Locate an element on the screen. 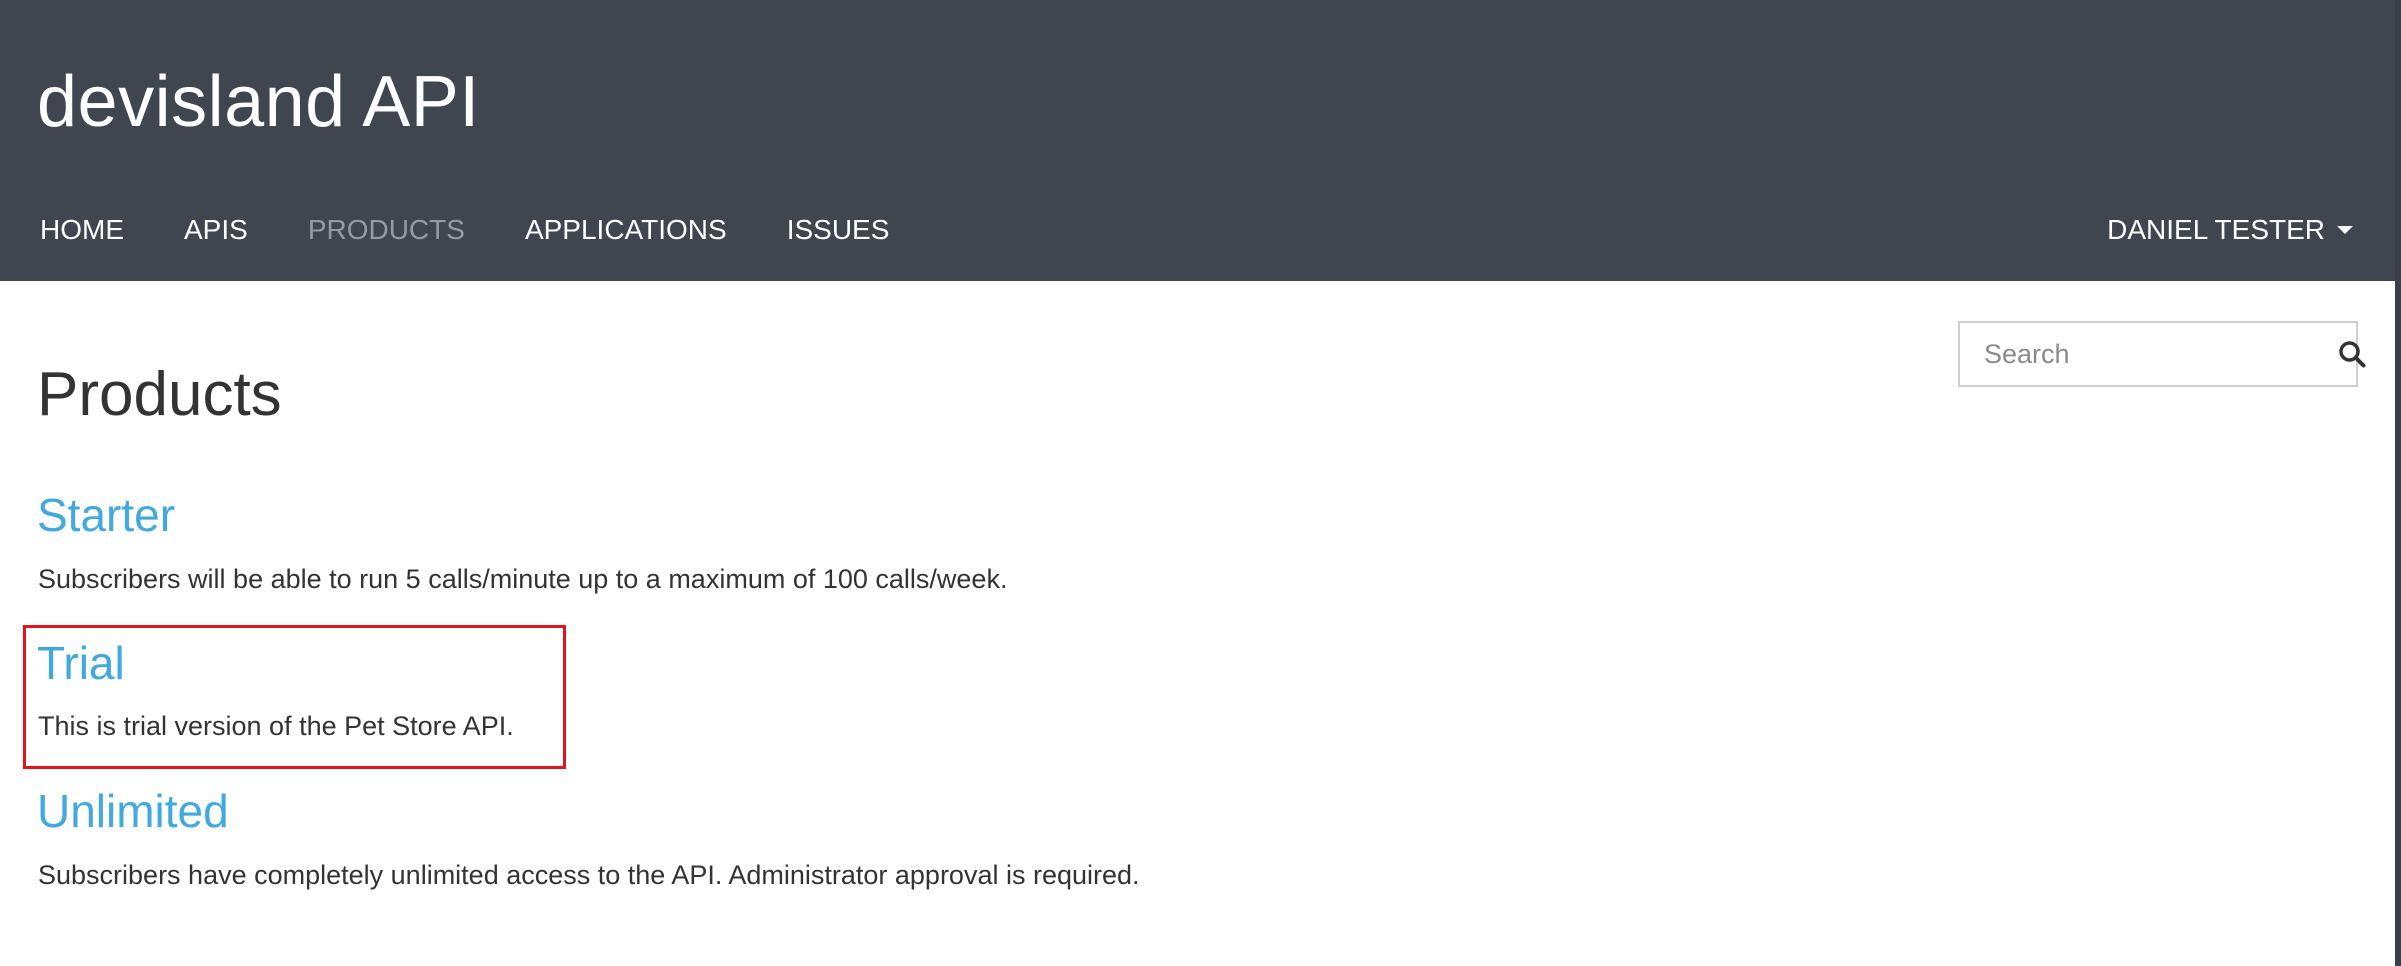  nav-item-apis: APIS is located at coordinates (216, 230).